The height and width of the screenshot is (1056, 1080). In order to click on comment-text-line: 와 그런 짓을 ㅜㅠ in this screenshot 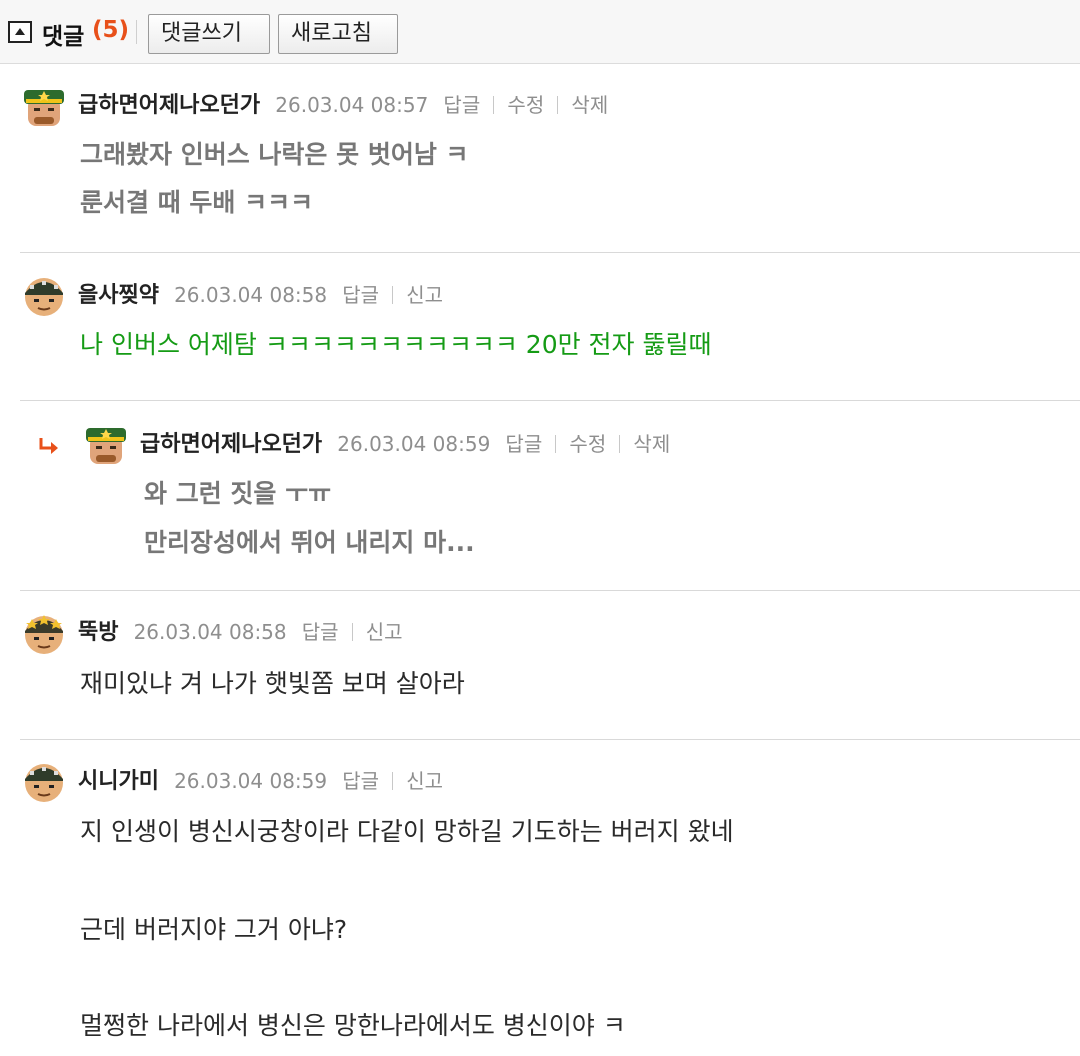, I will do `click(238, 493)`.